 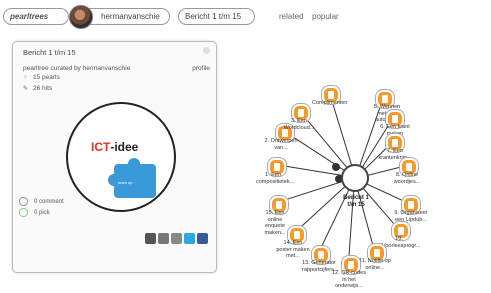 I want to click on card-title: Bericht 1 t/m 15, so click(x=49, y=52).